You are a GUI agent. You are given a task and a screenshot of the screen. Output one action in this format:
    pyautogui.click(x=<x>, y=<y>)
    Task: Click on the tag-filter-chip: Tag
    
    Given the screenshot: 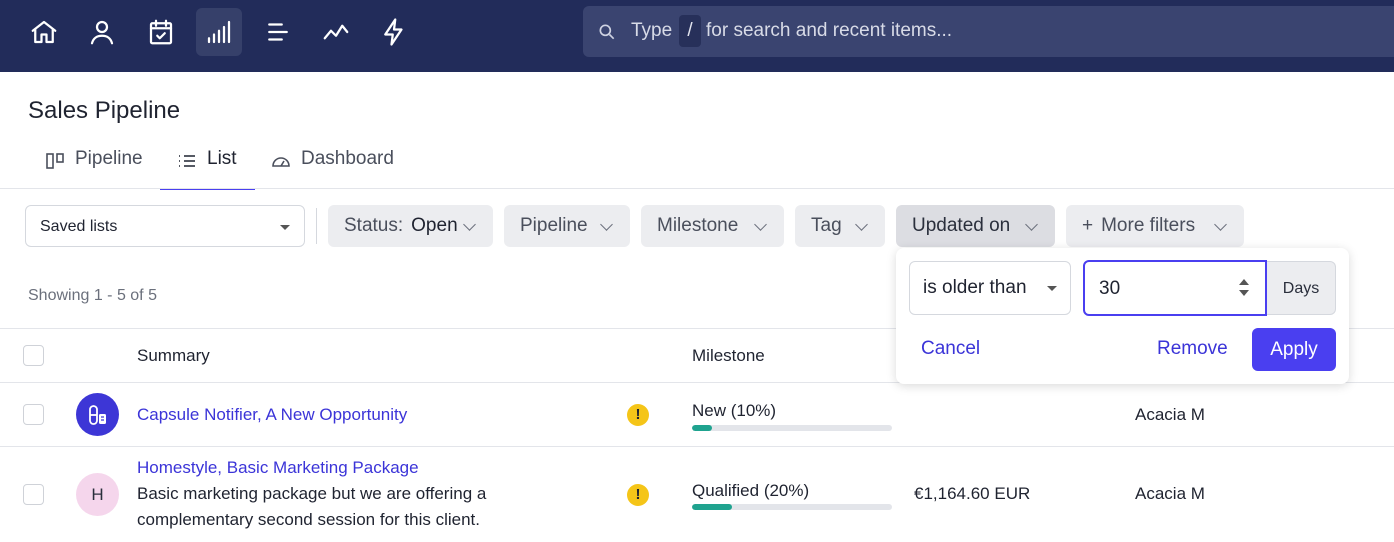 What is the action you would take?
    pyautogui.click(x=840, y=226)
    